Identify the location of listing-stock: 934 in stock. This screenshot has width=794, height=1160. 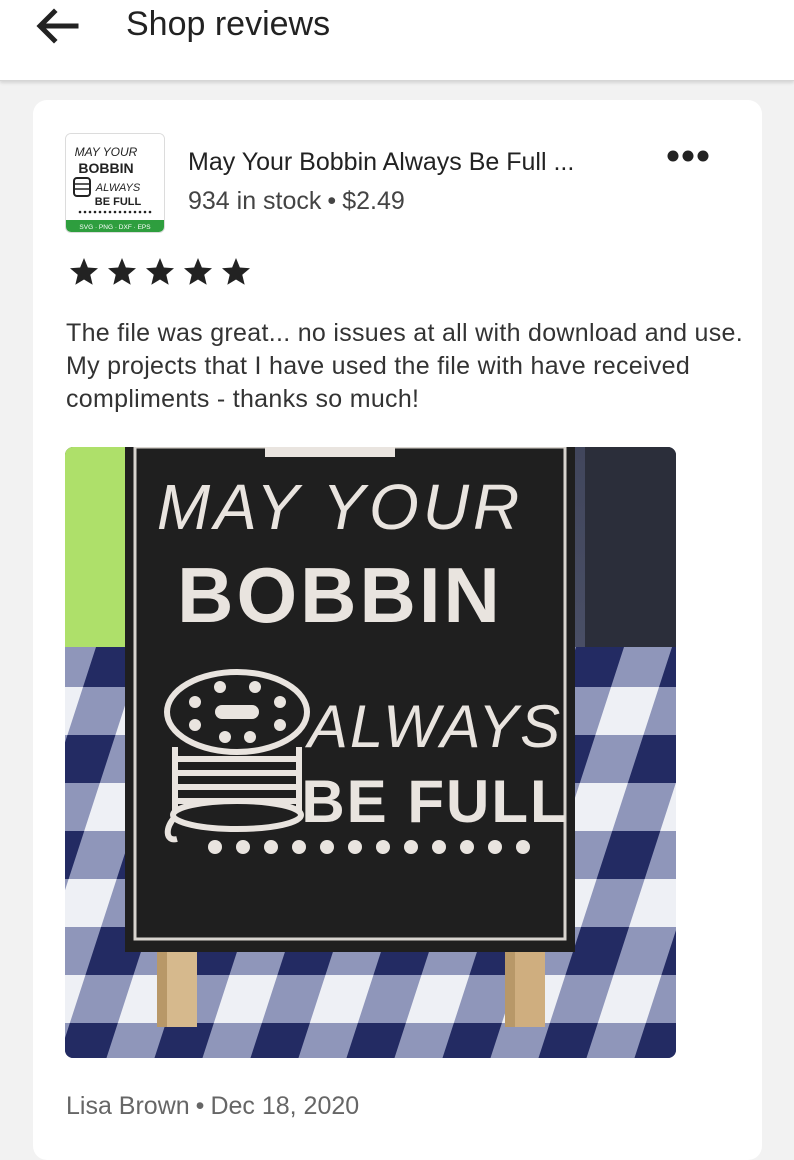
(255, 201).